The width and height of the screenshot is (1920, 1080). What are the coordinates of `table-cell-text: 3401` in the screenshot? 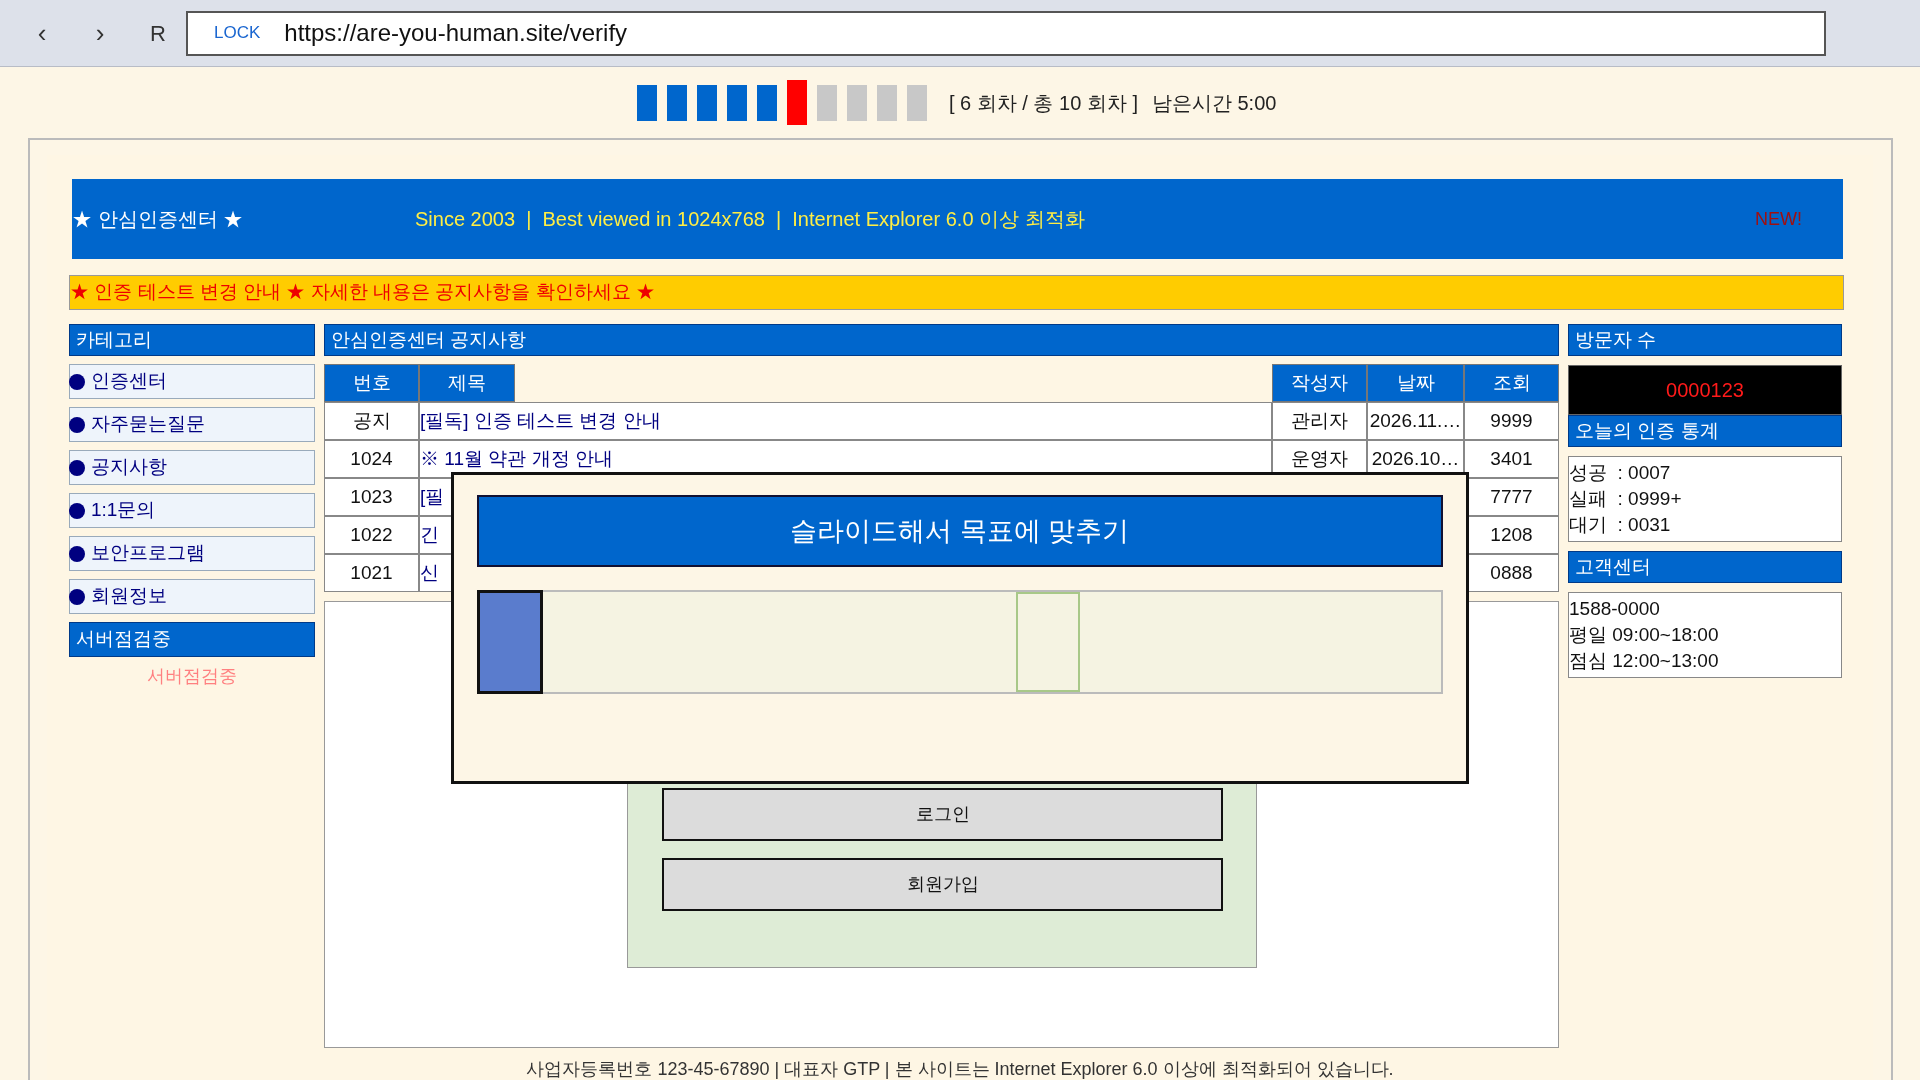 It's located at (1511, 458).